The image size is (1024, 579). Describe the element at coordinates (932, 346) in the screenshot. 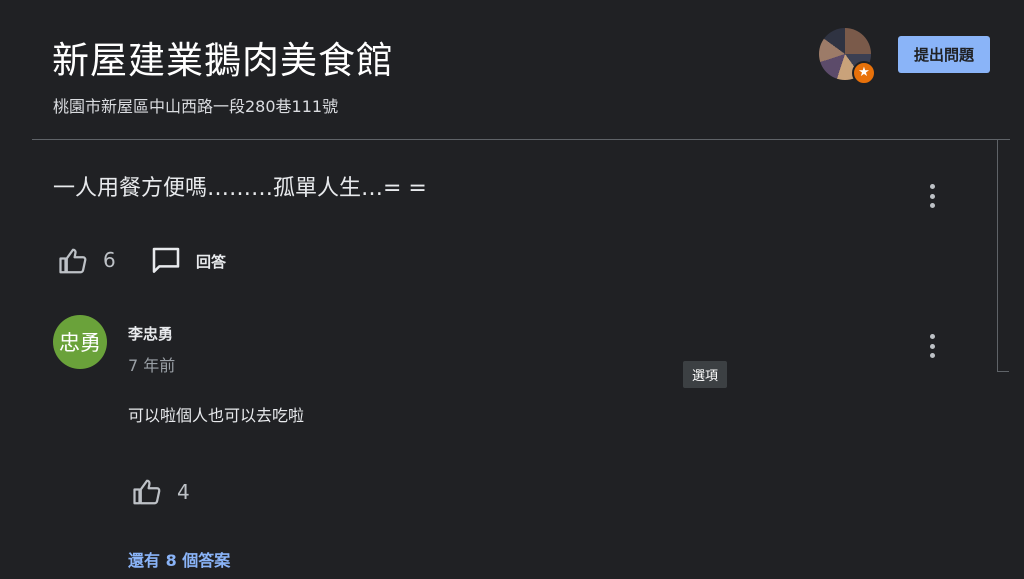

I see `answer-more-options-icon` at that location.